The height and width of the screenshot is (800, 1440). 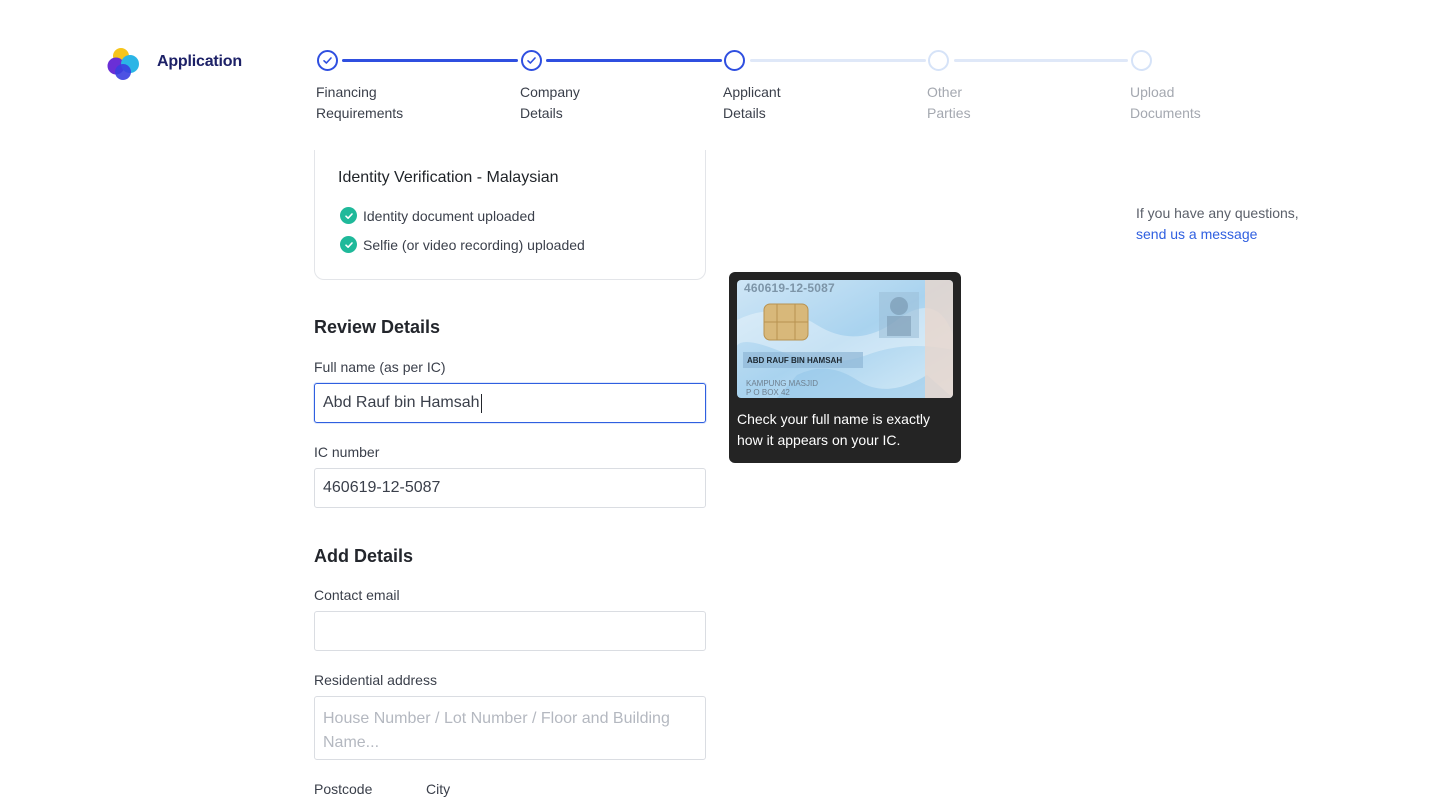 I want to click on send-message-link: send us a message, so click(x=1217, y=234).